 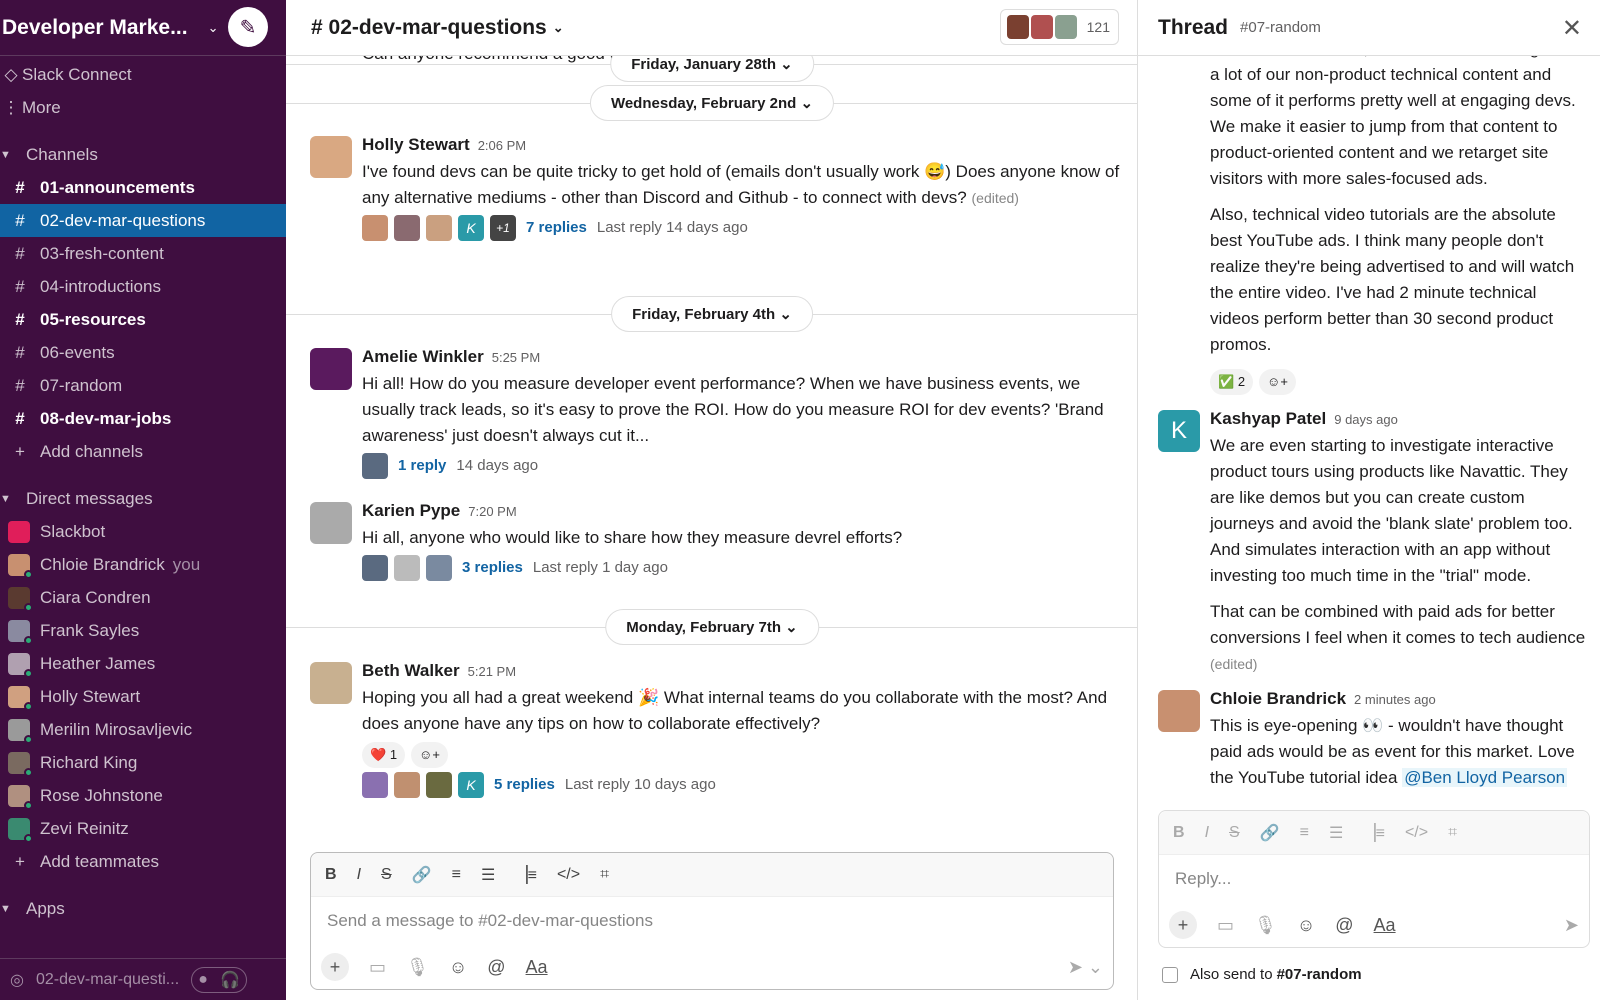 What do you see at coordinates (143, 762) in the screenshot?
I see `sidebar-item-dm: Richard King` at bounding box center [143, 762].